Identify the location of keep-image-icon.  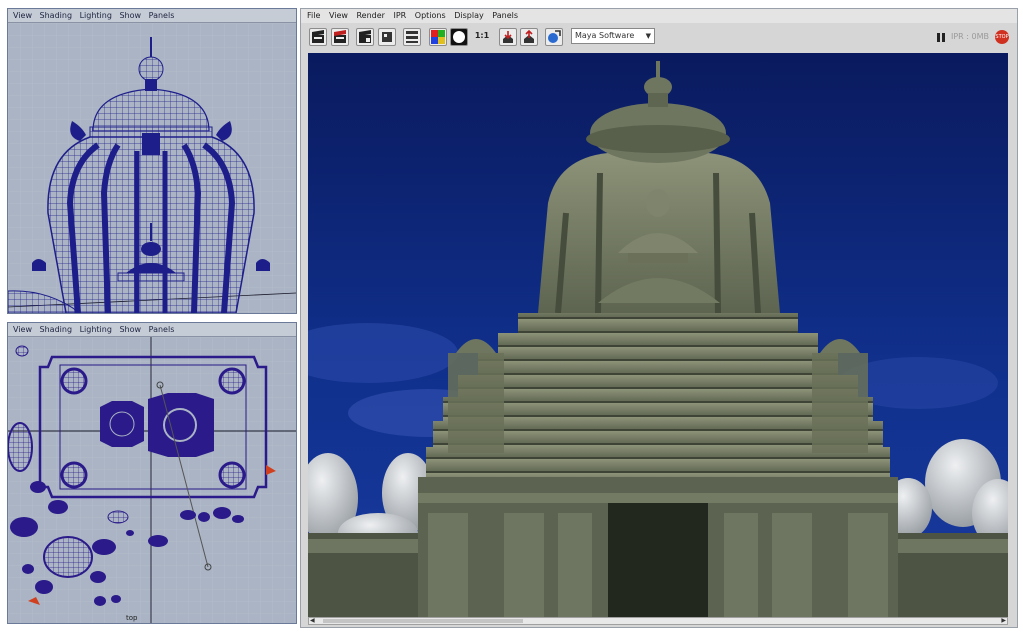
(508, 37).